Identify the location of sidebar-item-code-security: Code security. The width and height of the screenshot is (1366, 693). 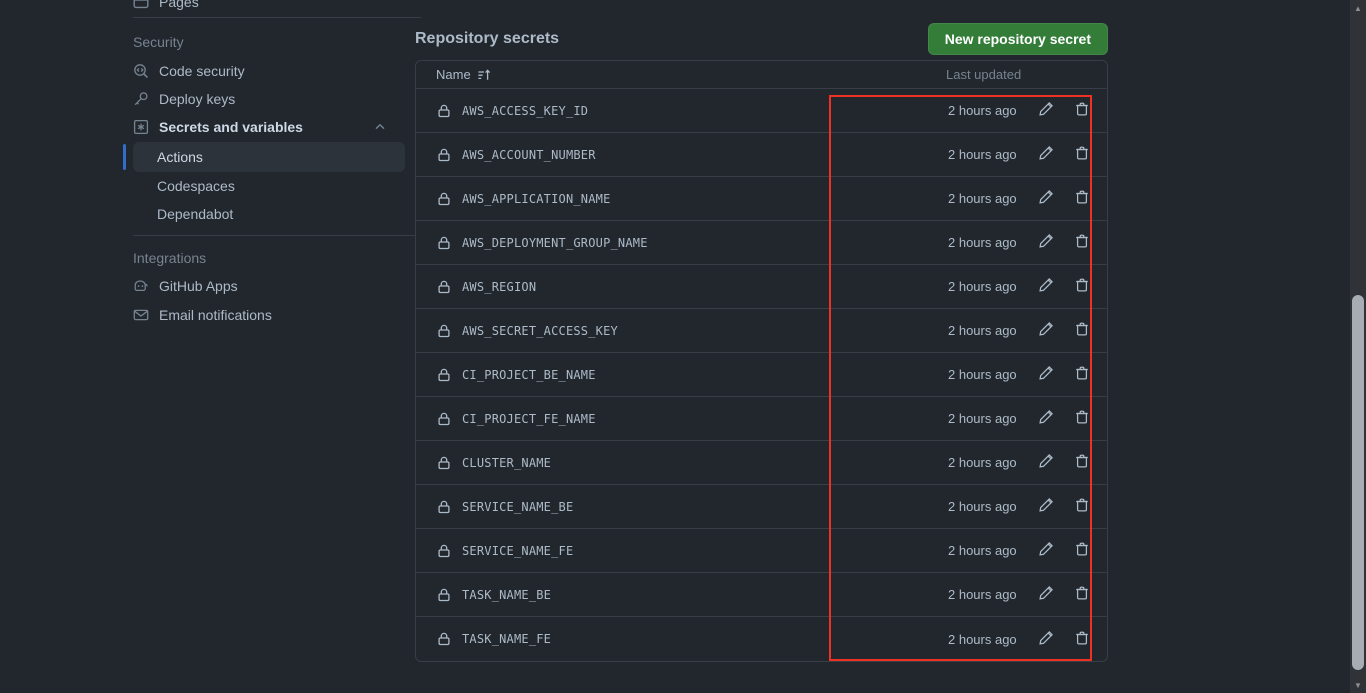
(260, 71).